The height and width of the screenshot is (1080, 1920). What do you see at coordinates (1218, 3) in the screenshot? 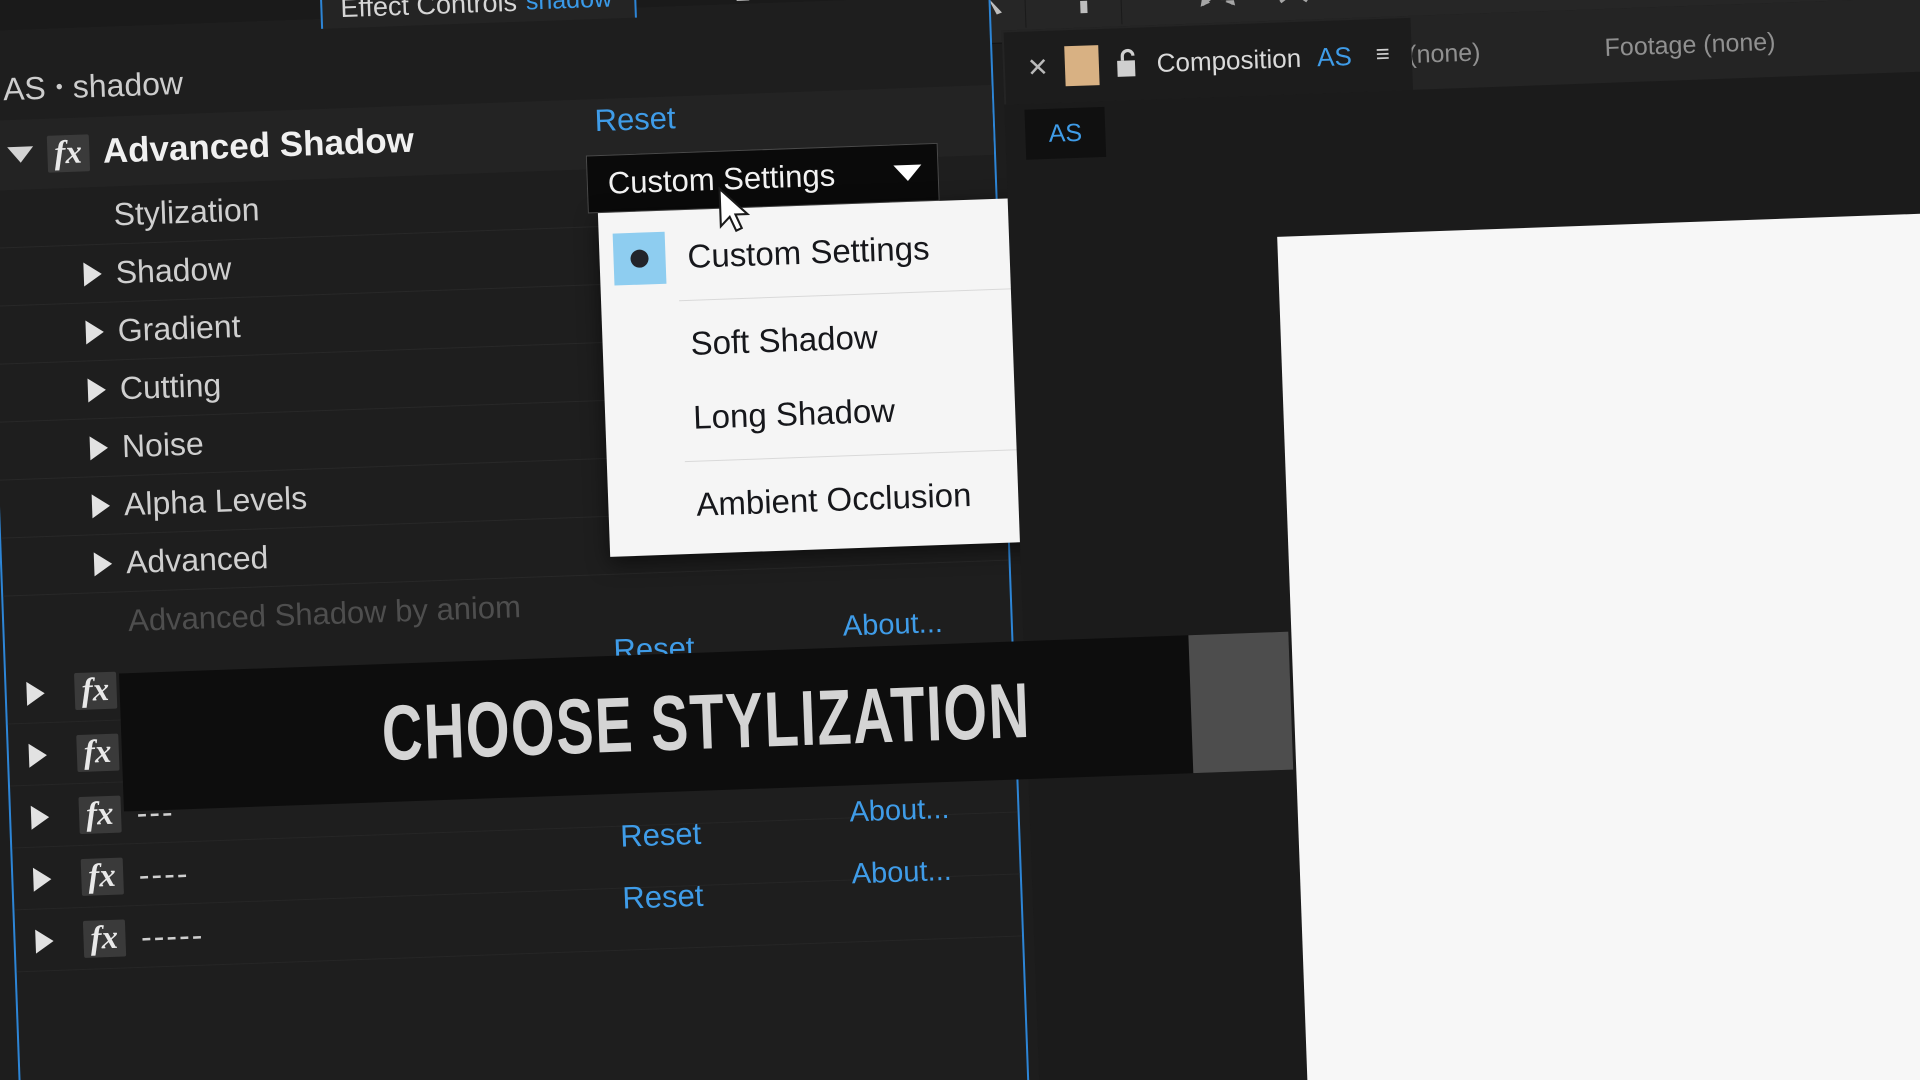
I see `unified-camera-icon` at bounding box center [1218, 3].